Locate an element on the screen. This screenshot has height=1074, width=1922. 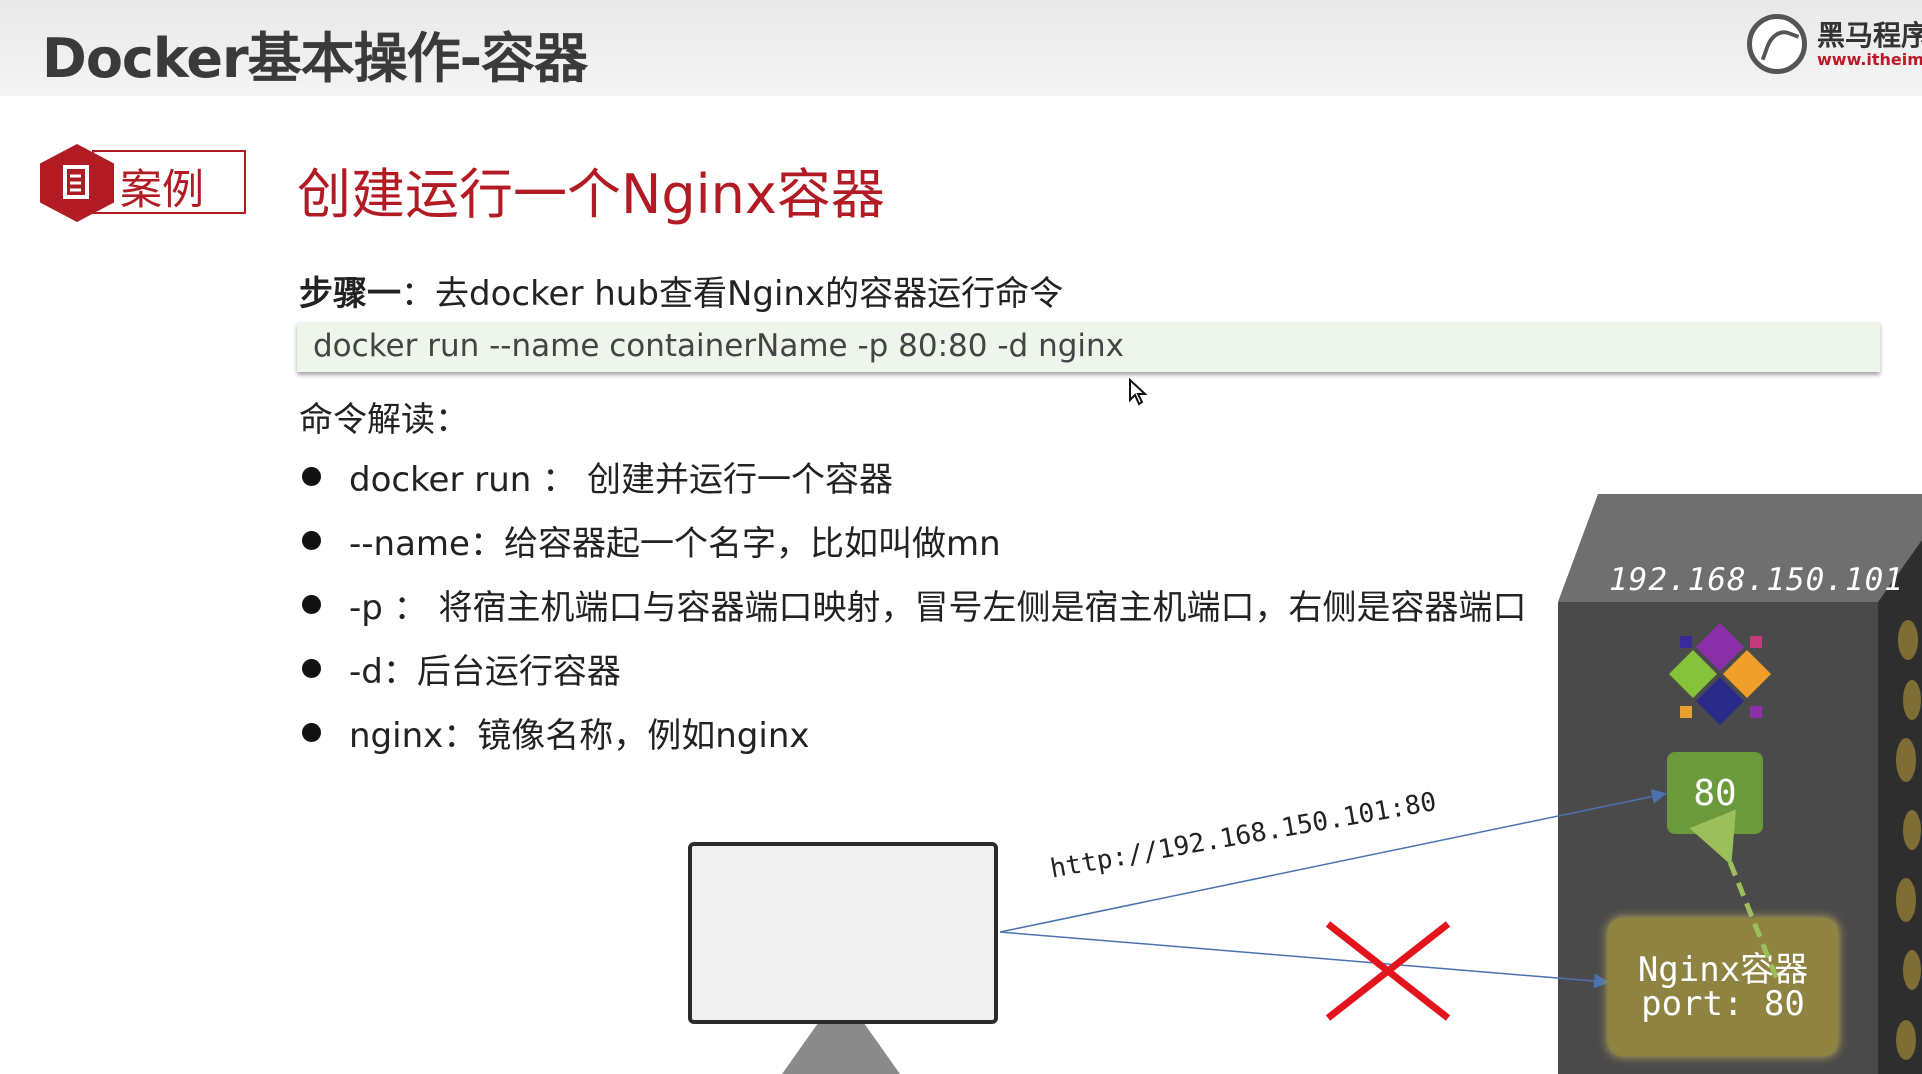
host-port-box: 80 is located at coordinates (1715, 793).